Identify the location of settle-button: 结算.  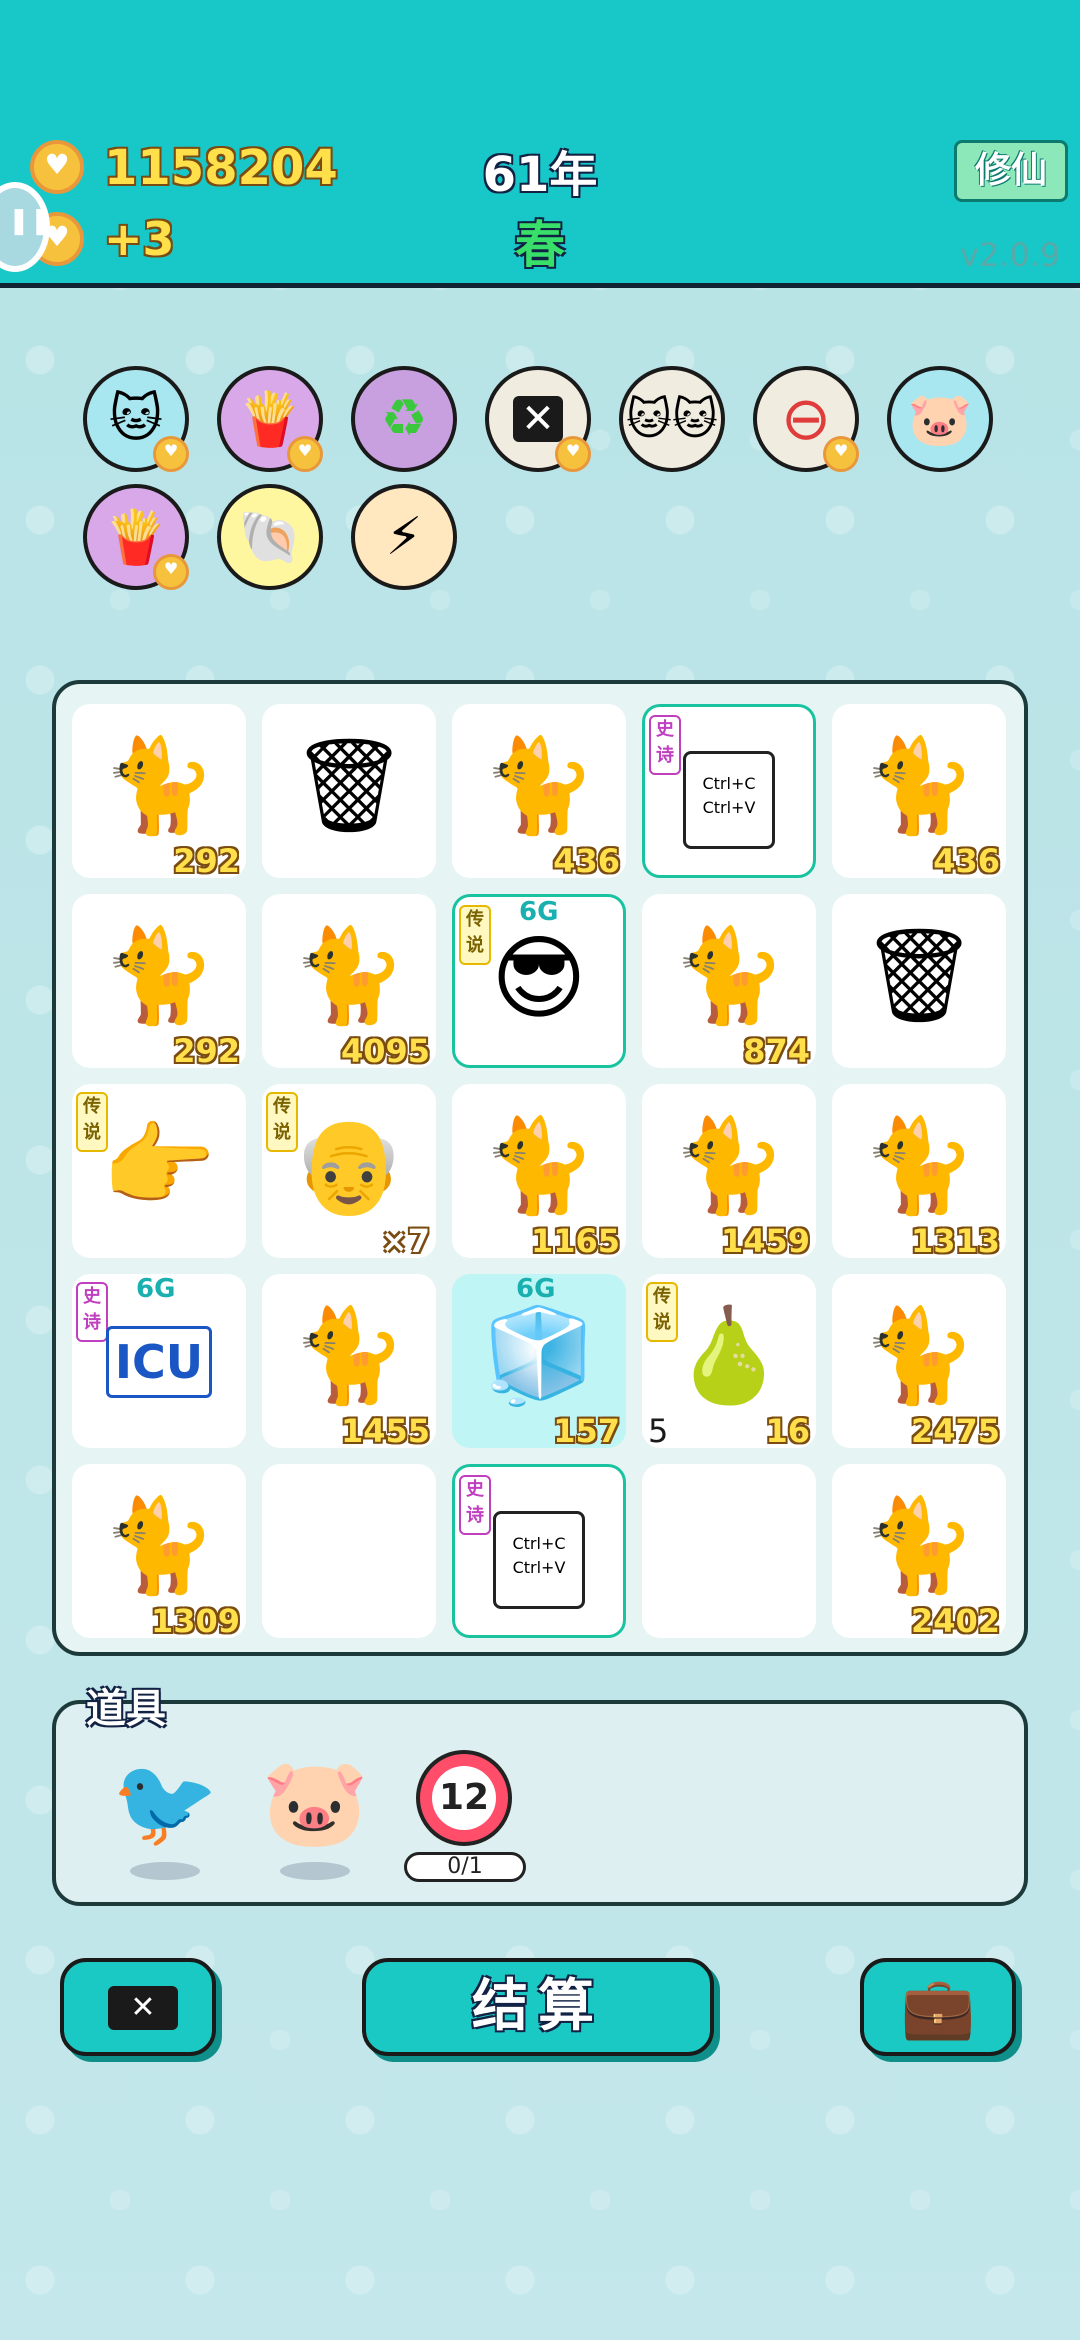
(538, 2007).